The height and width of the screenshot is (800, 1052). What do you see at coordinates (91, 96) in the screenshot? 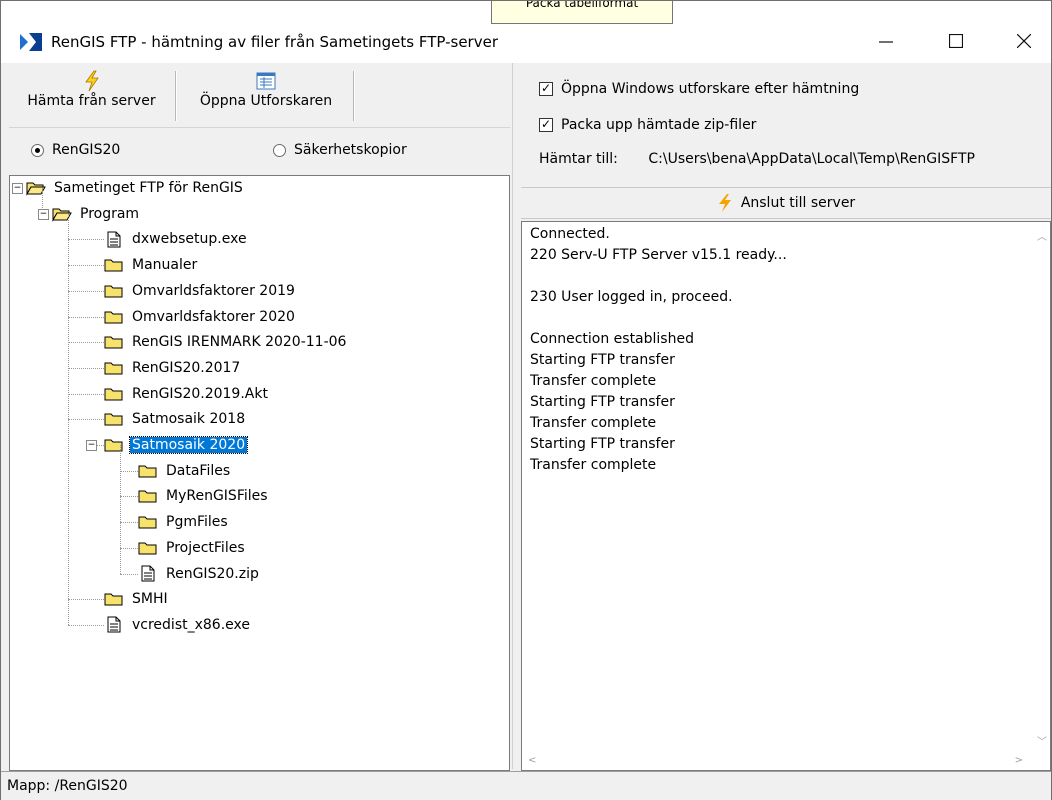
I see `fetch-from-server-button: Hämta från server` at bounding box center [91, 96].